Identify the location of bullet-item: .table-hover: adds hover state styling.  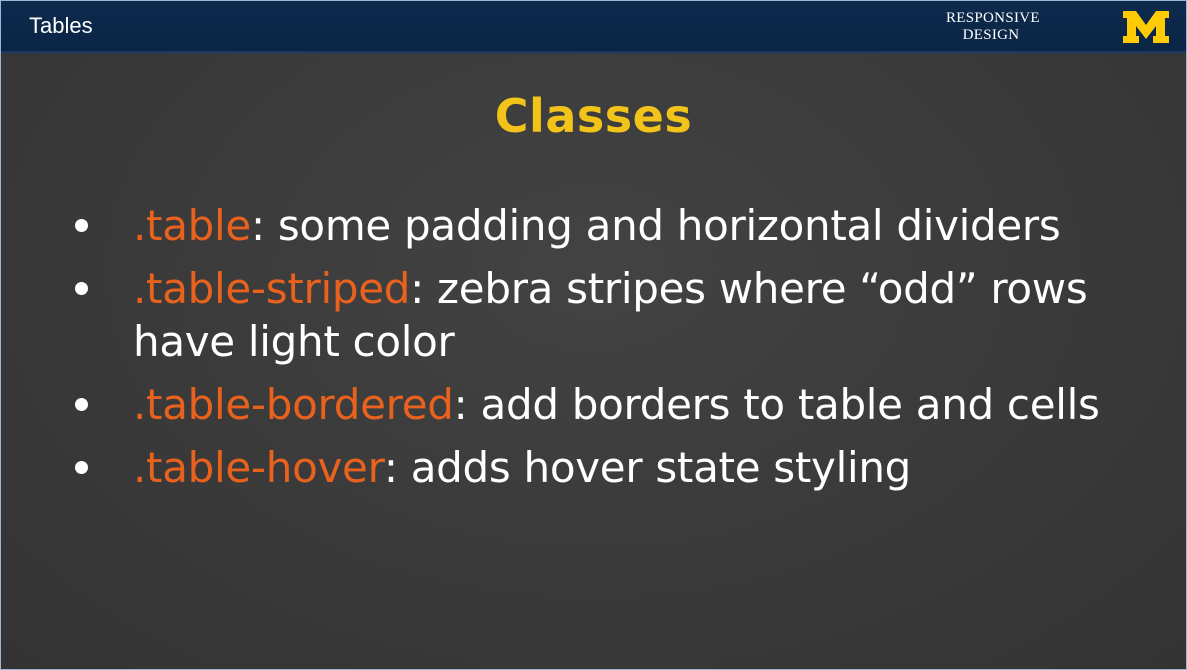
(616, 467).